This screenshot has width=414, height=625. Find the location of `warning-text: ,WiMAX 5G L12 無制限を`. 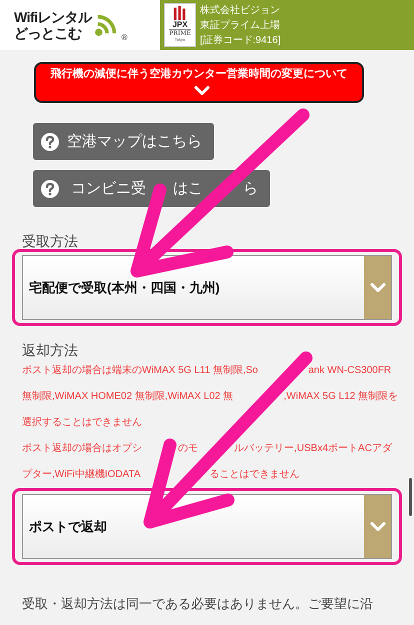

warning-text: ,WiMAX 5G L12 無制限を is located at coordinates (341, 397).